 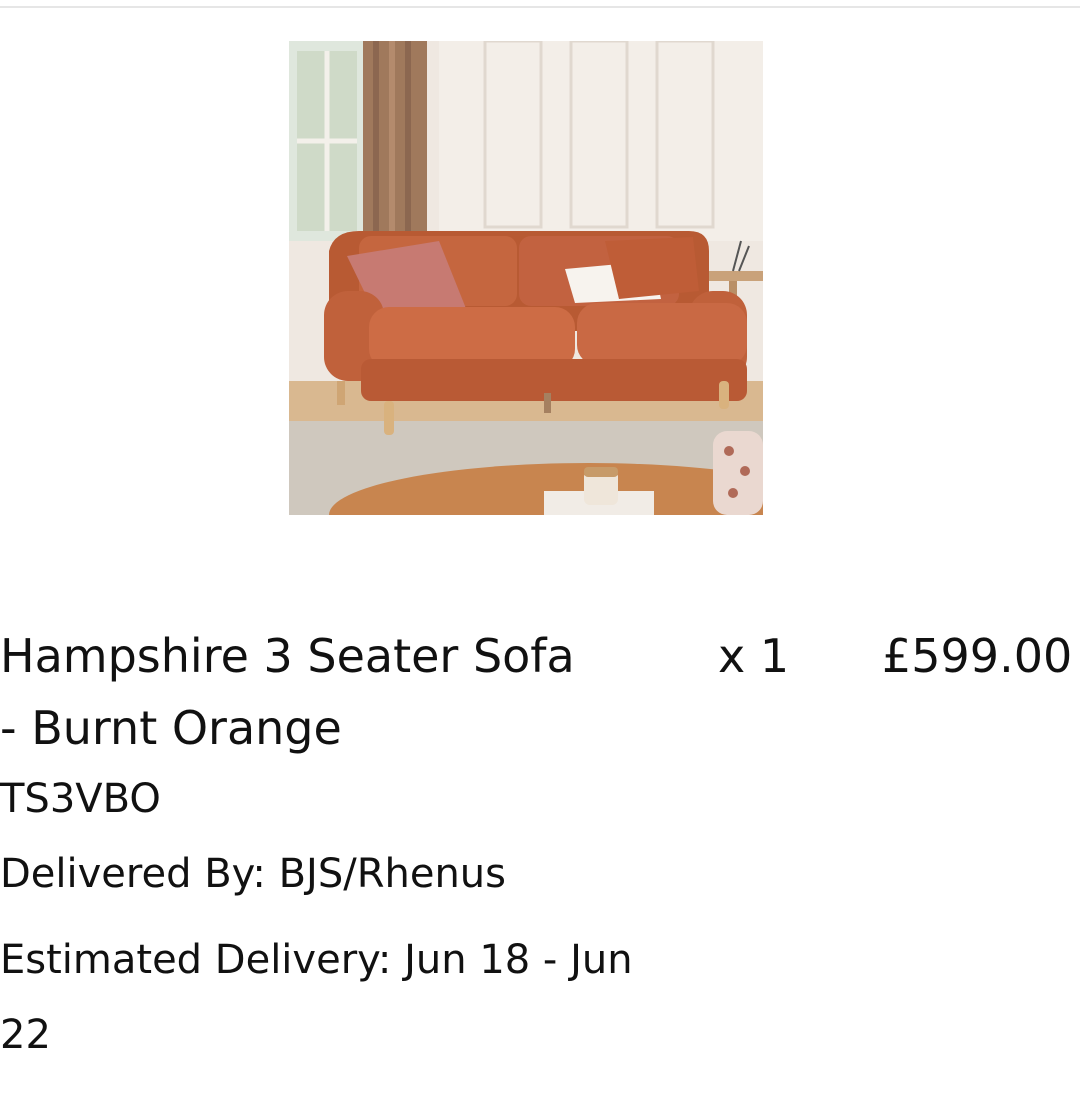 I want to click on estimated-delivery: Estimated Delivery: Jun 18 - Jun 22, so click(x=316, y=997).